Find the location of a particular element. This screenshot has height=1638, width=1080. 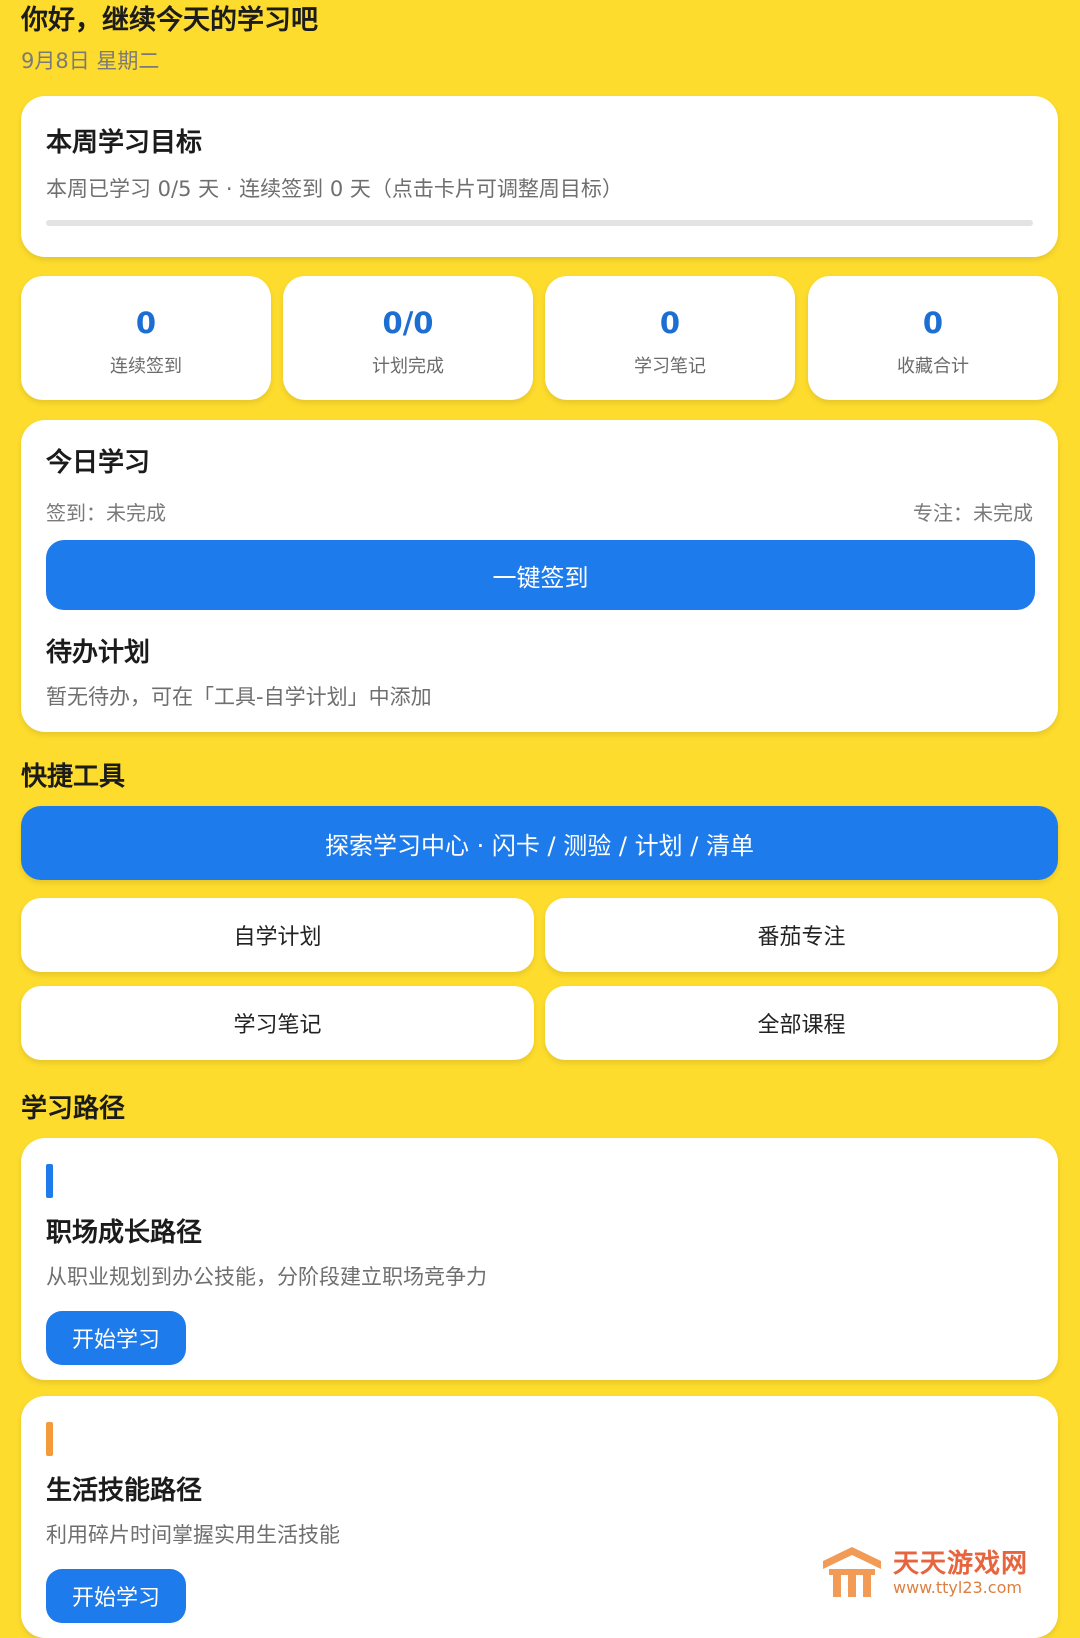

weekly-goal-subtitle: 本周已学习 0/5 天 · 连续签到 0 天（点击卡片可调整周目标） is located at coordinates (334, 189).